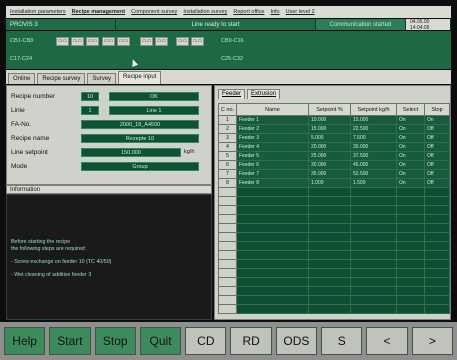 The height and width of the screenshot is (360, 457). What do you see at coordinates (123, 41) in the screenshot?
I see `station-5-icon: ▭▭` at bounding box center [123, 41].